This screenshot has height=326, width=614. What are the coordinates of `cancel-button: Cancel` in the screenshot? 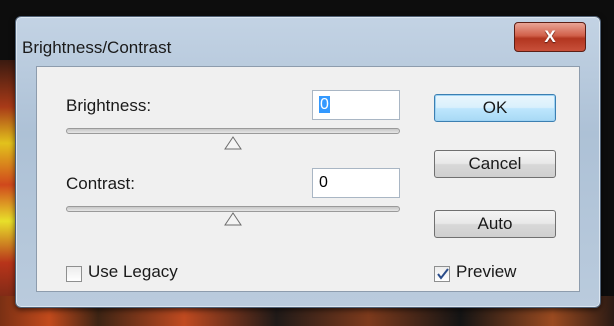 It's located at (495, 164).